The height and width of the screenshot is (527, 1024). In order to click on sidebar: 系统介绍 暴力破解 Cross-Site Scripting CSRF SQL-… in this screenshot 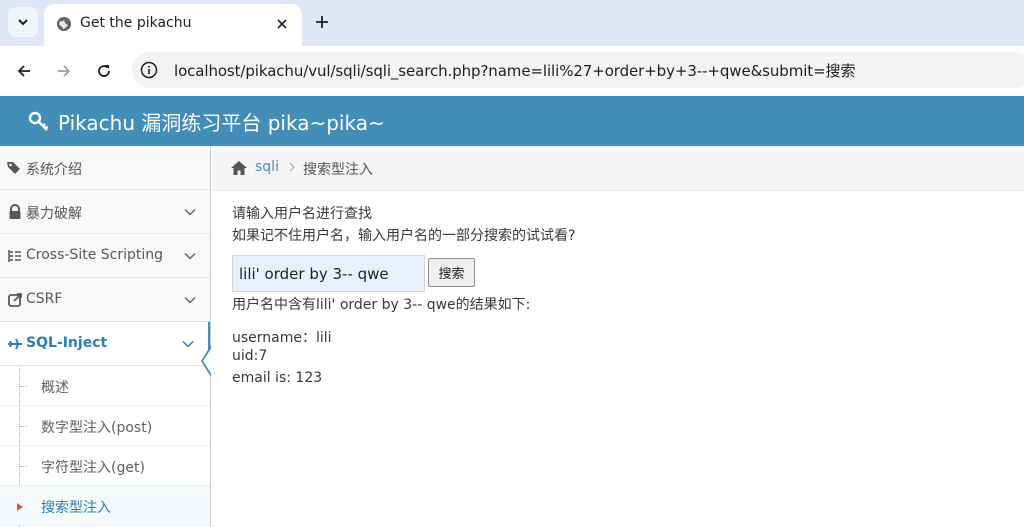, I will do `click(105, 336)`.